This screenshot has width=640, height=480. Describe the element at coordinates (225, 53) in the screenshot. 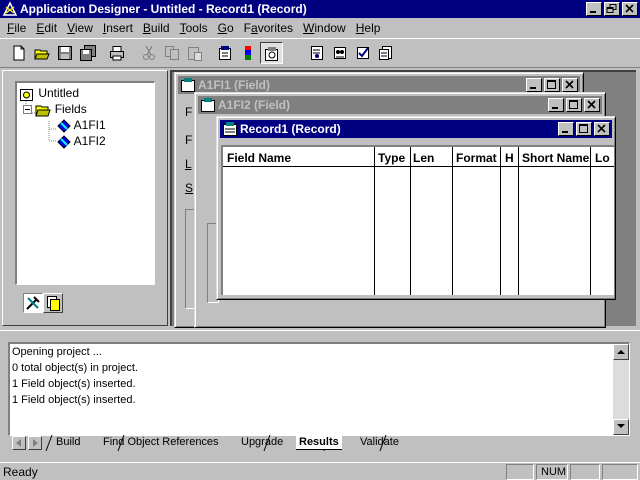

I see `properties-button` at that location.